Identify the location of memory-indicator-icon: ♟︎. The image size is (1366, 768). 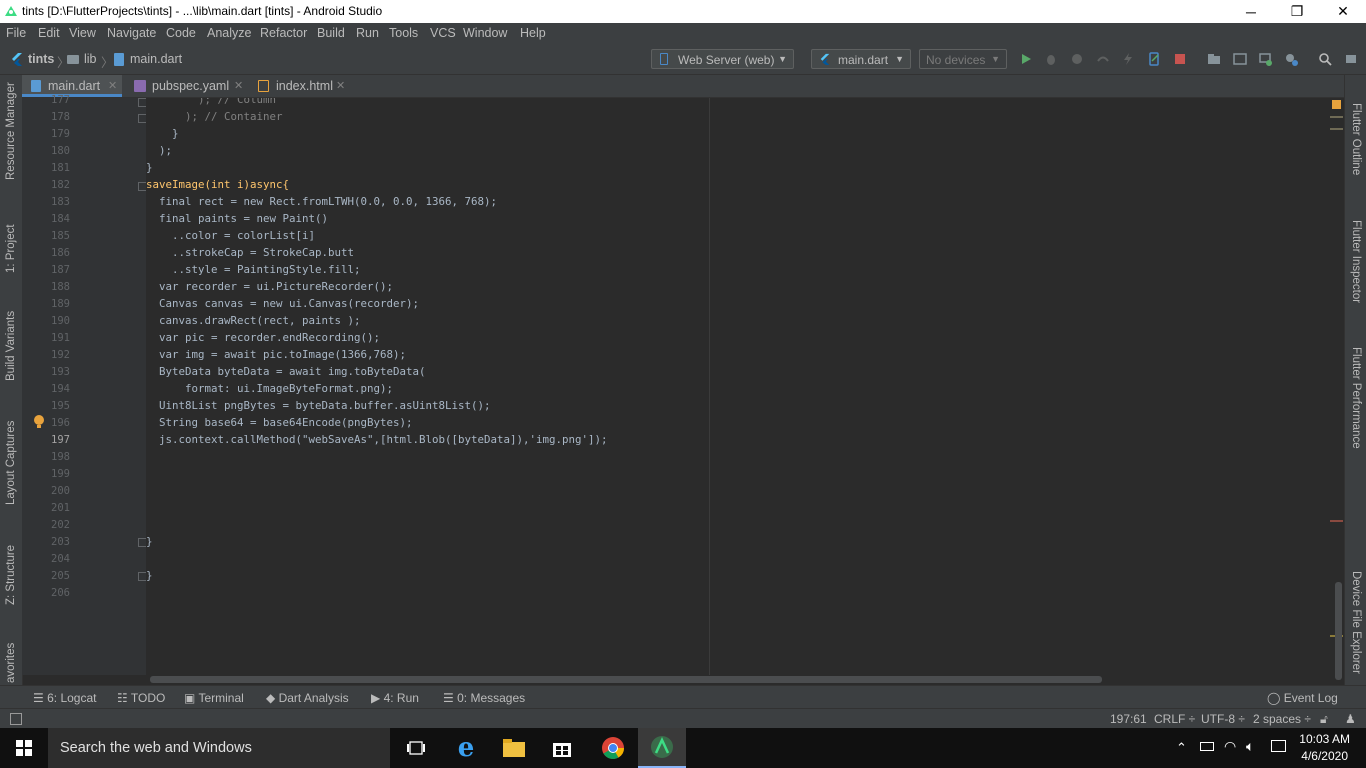
(1350, 719).